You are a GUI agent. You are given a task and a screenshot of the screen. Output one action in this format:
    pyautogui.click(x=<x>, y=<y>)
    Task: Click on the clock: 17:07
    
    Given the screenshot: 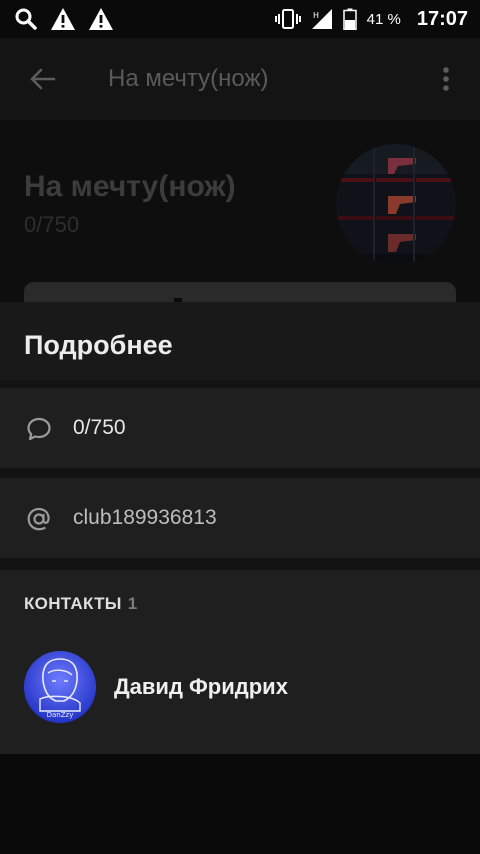 What is the action you would take?
    pyautogui.click(x=442, y=18)
    